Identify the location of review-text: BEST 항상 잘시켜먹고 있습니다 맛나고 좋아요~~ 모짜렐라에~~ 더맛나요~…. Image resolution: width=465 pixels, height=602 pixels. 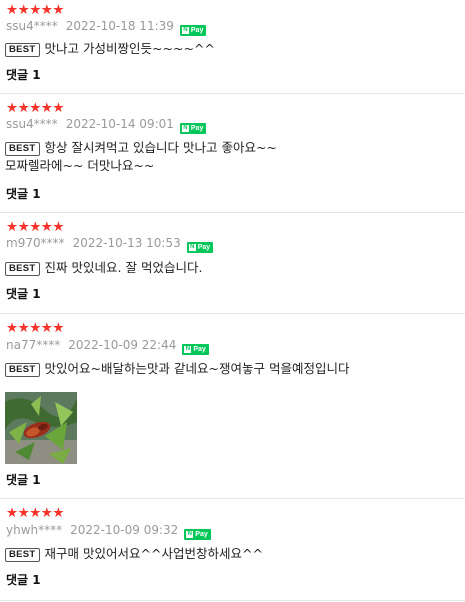
(141, 156).